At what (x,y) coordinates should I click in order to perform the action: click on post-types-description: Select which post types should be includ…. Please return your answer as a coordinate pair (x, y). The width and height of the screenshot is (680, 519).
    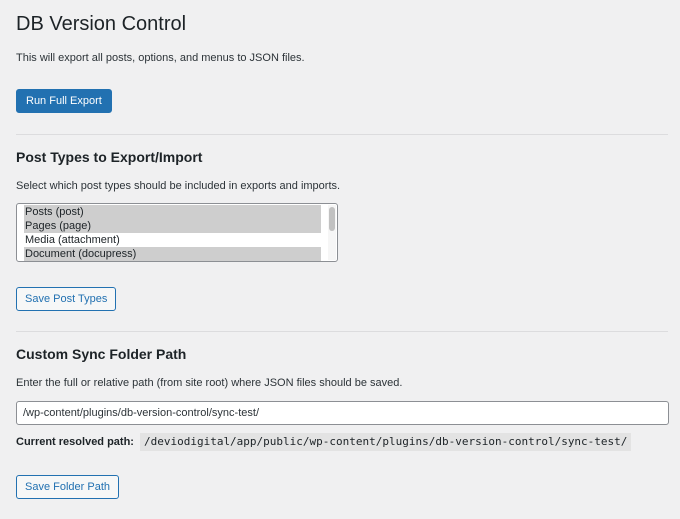
    Looking at the image, I should click on (178, 186).